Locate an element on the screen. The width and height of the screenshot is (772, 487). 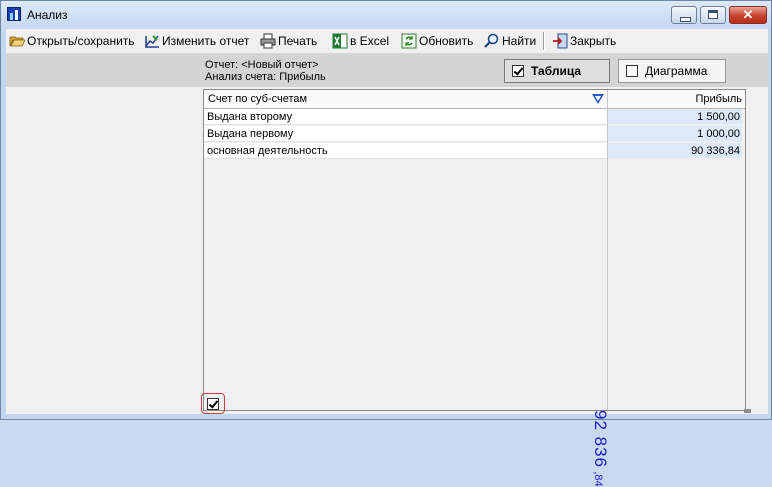
edit-report-button: Изменить отчет is located at coordinates (196, 41).